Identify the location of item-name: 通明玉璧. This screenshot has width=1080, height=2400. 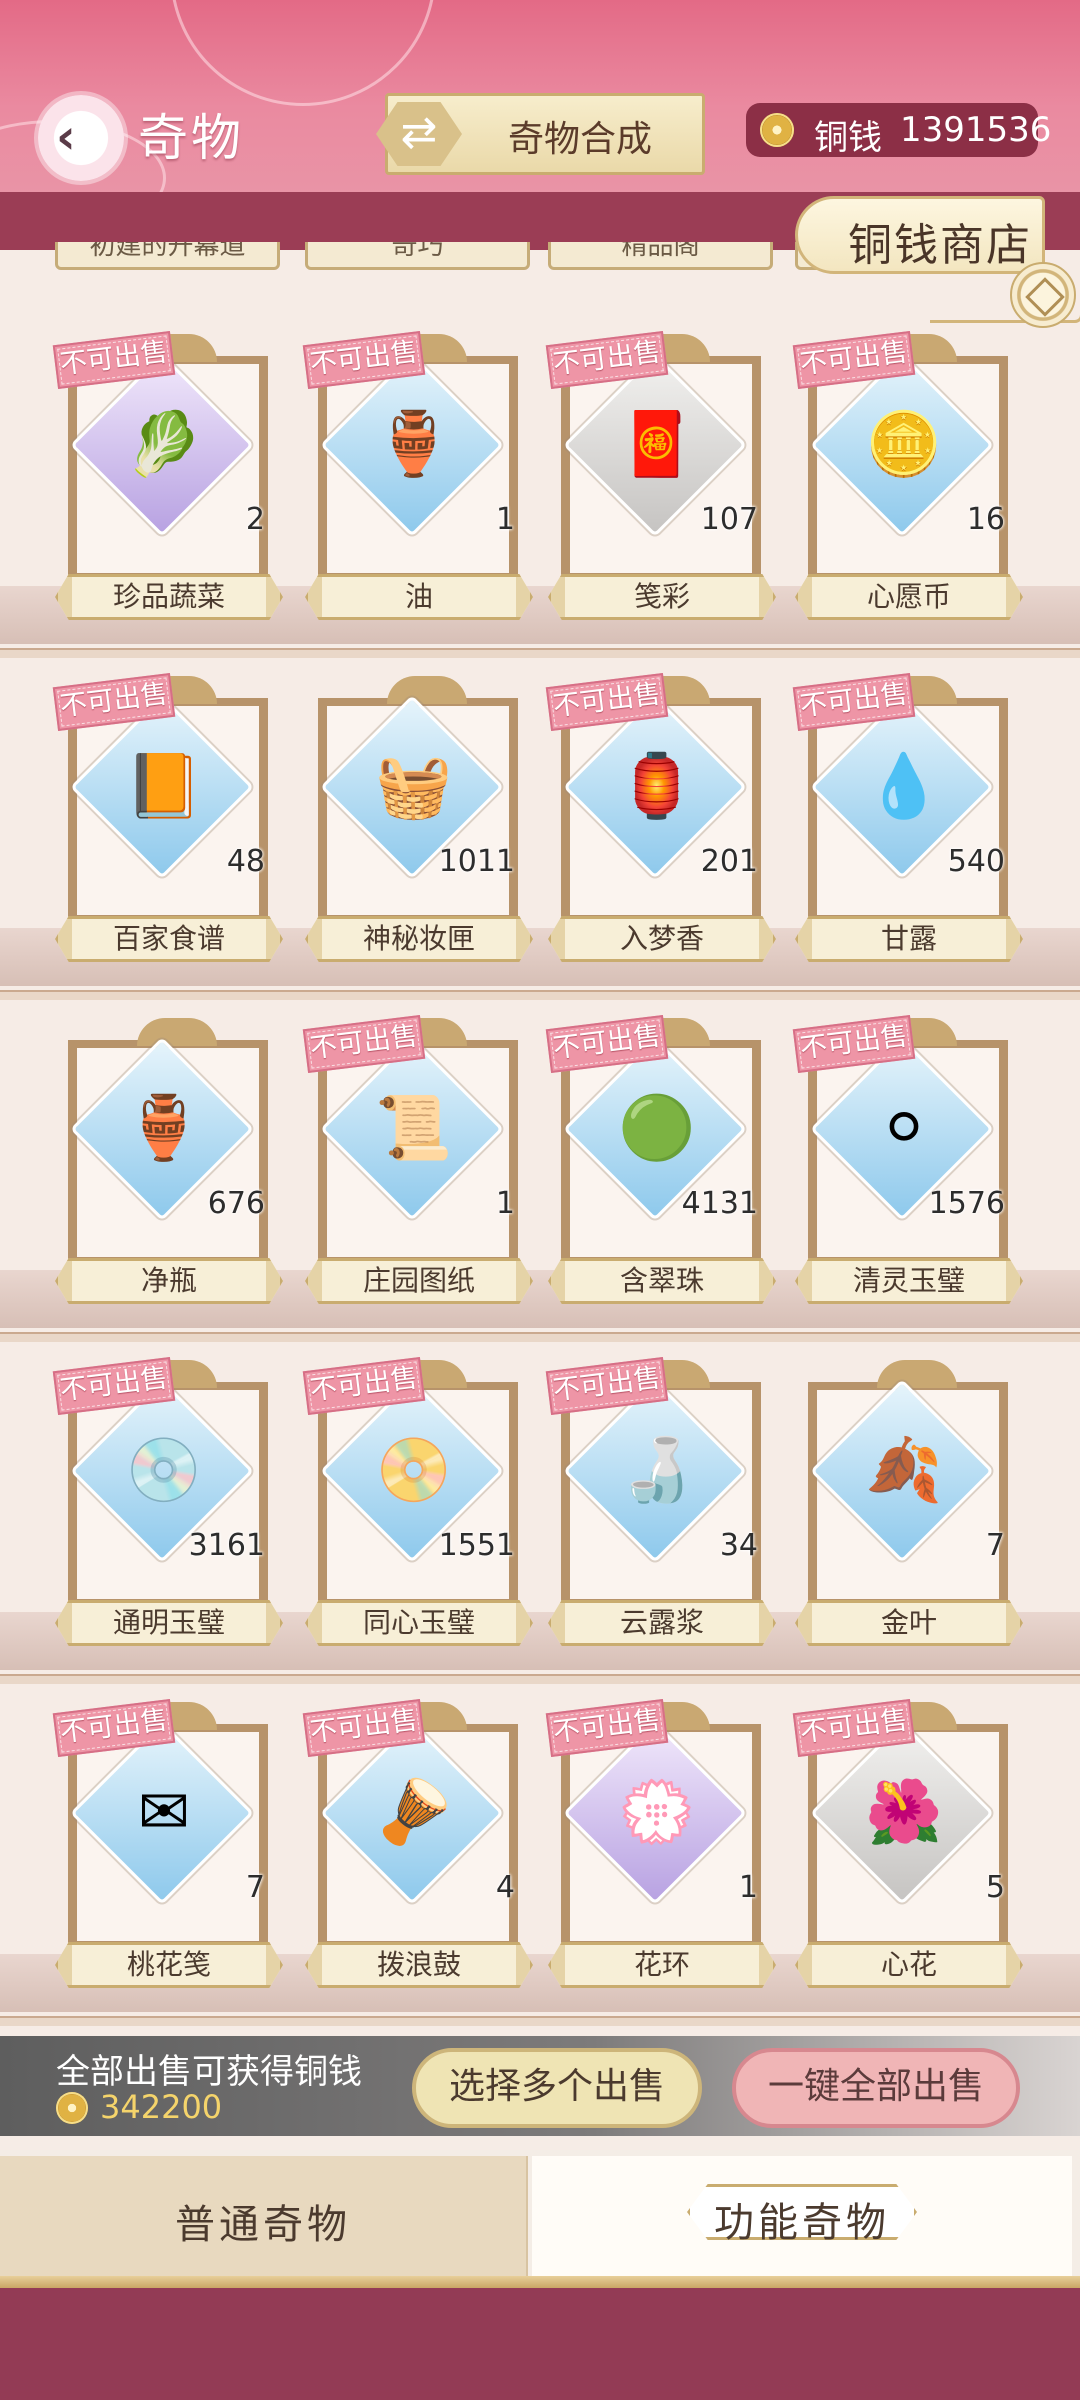
(169, 1623).